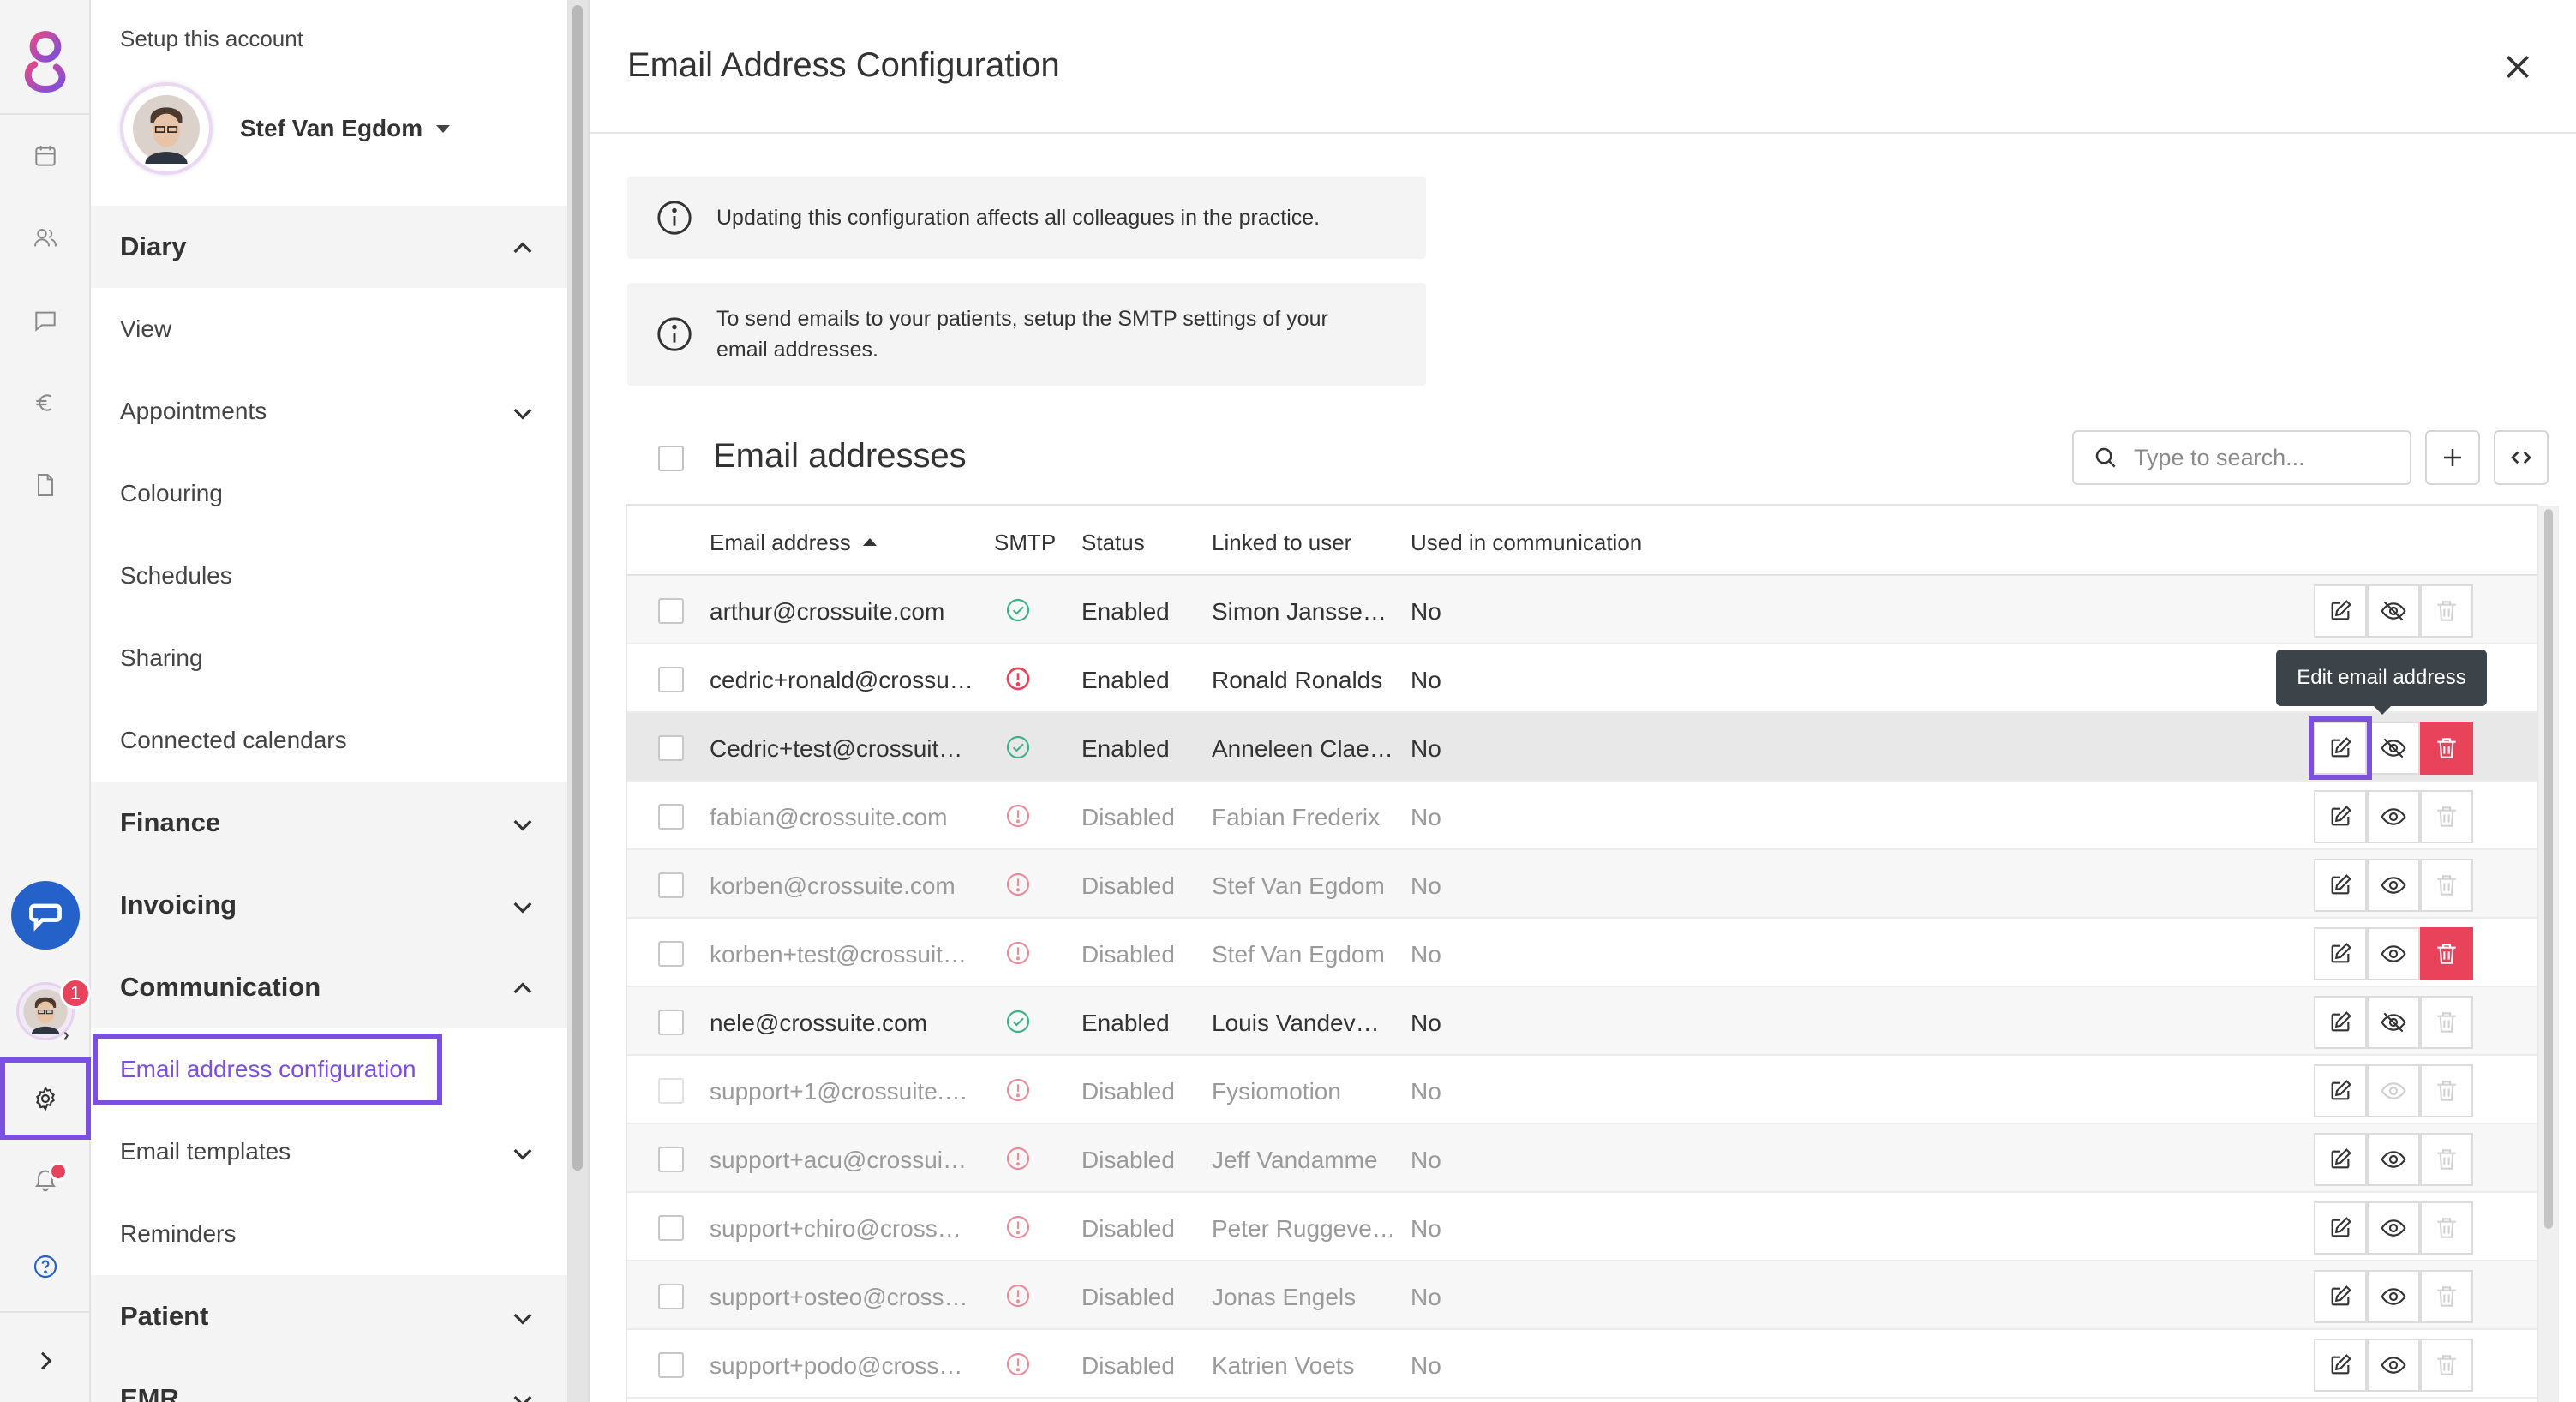 This screenshot has width=2576, height=1402. What do you see at coordinates (329, 247) in the screenshot?
I see `nav-section-diary: Diary` at bounding box center [329, 247].